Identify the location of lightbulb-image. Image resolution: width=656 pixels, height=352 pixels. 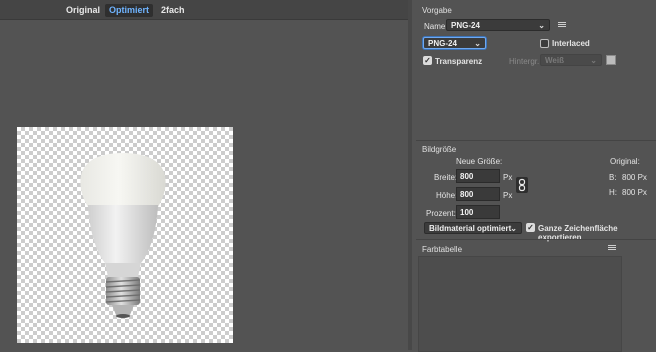
(123, 235).